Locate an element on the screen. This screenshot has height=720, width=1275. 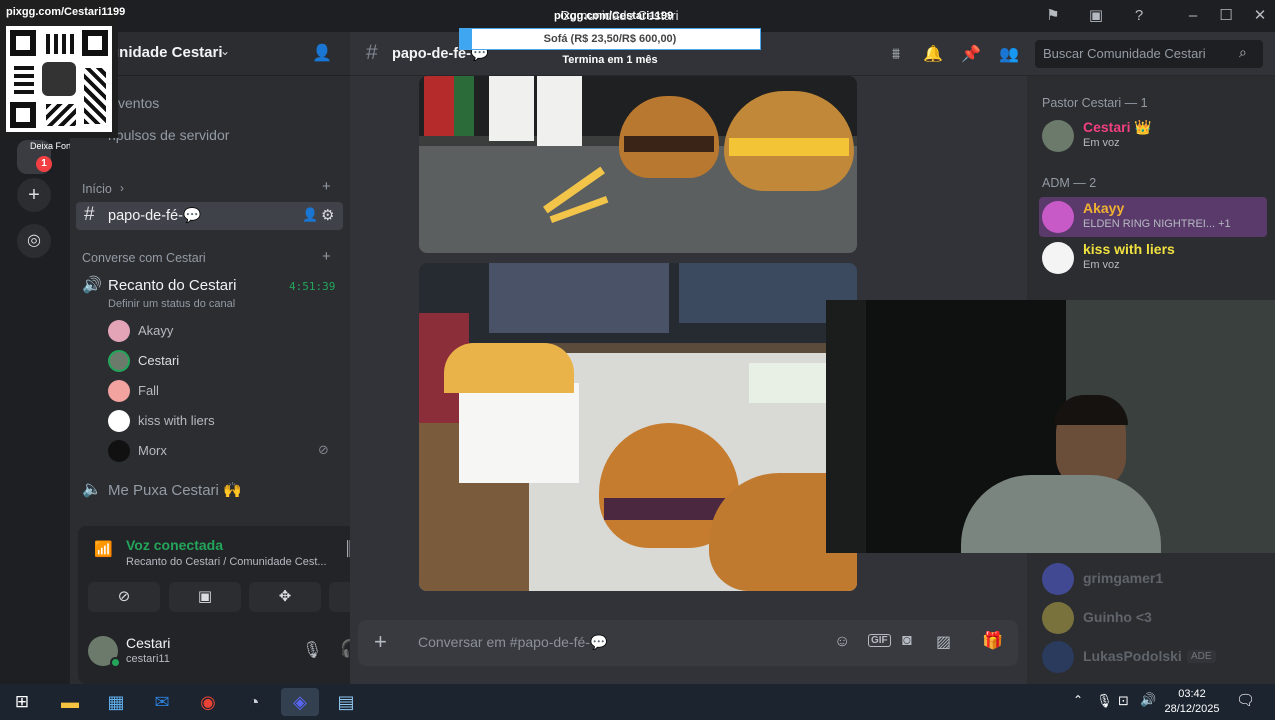
tray-chevron-icon: ⌃ is located at coordinates (1078, 700).